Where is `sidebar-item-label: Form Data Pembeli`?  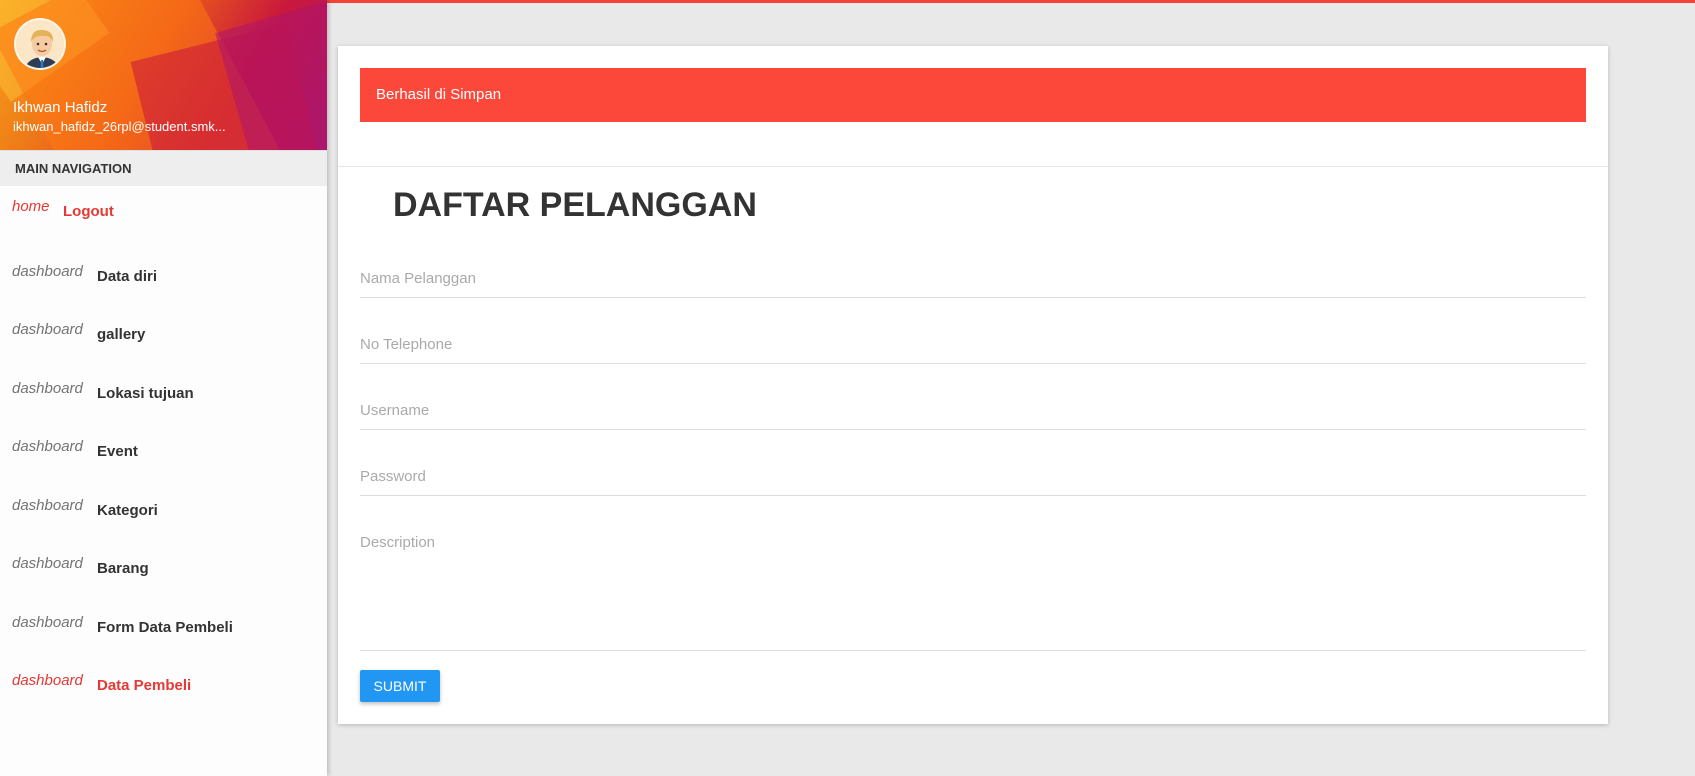 sidebar-item-label: Form Data Pembeli is located at coordinates (165, 627).